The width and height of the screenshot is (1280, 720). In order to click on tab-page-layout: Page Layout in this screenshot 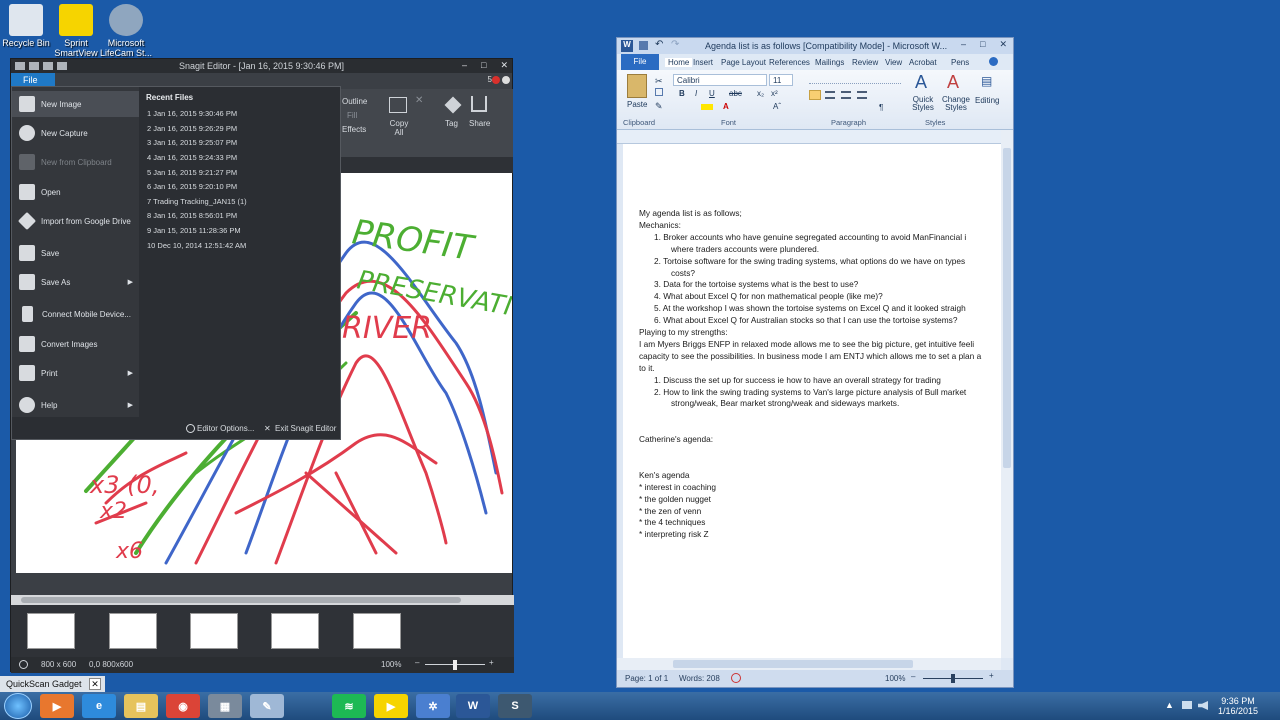, I will do `click(743, 62)`.